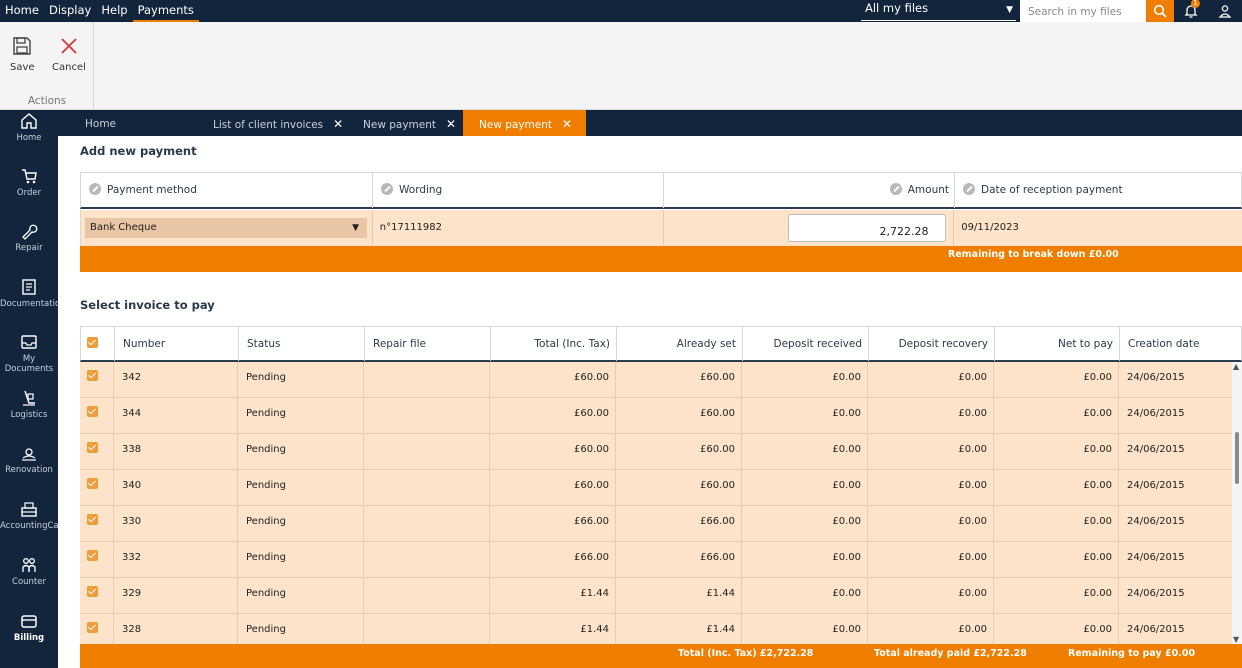 This screenshot has height=668, width=1242. Describe the element at coordinates (1180, 344) in the screenshot. I see `col-creation-date: Creation date` at that location.